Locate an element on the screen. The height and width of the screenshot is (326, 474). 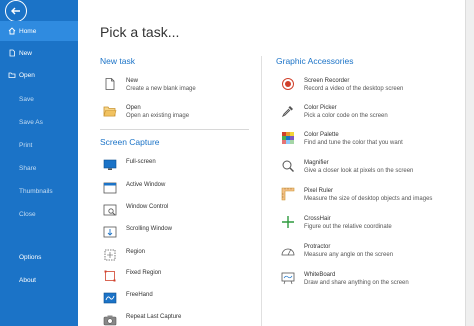
task-freehand: FreeHand is located at coordinates (128, 298).